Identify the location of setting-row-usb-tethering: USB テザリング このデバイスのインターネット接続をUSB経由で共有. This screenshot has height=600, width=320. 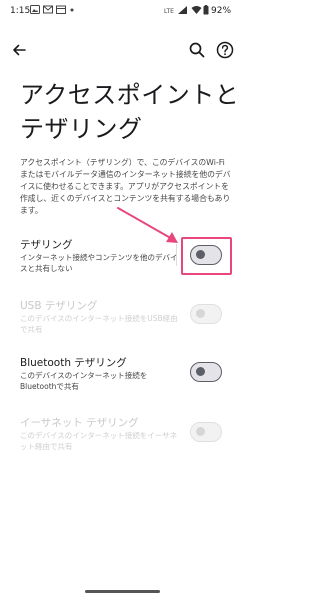
(122, 318).